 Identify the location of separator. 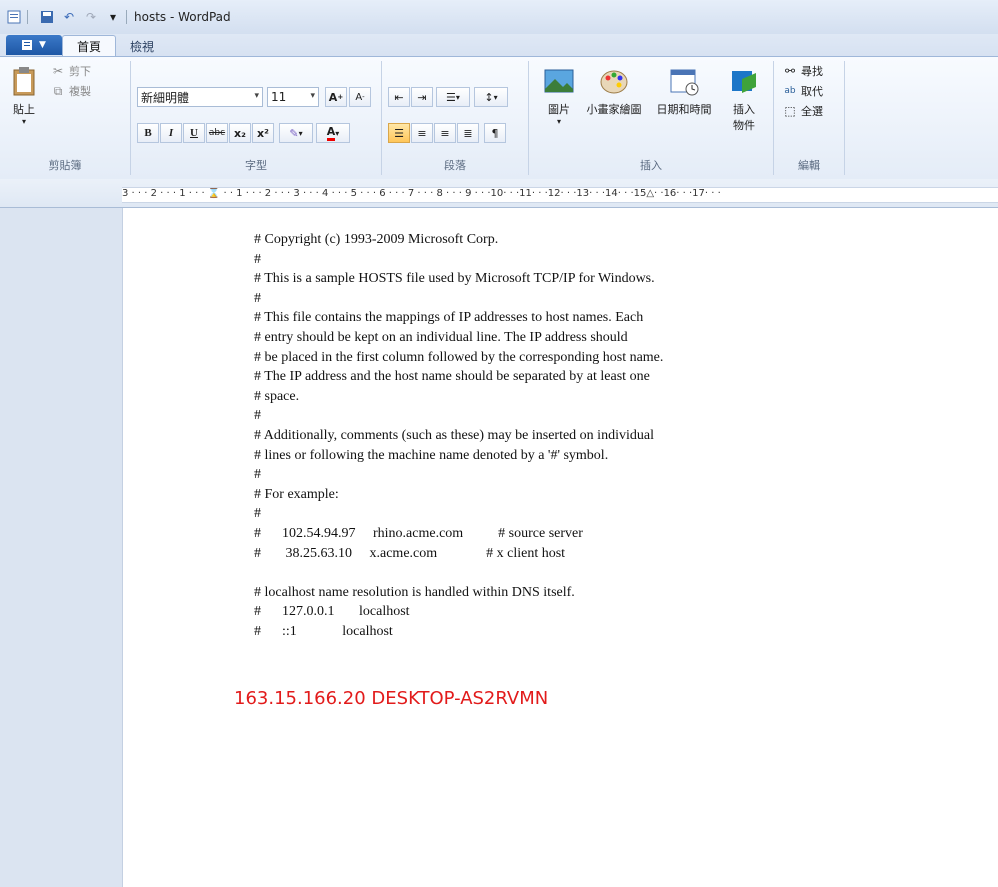
(126, 17).